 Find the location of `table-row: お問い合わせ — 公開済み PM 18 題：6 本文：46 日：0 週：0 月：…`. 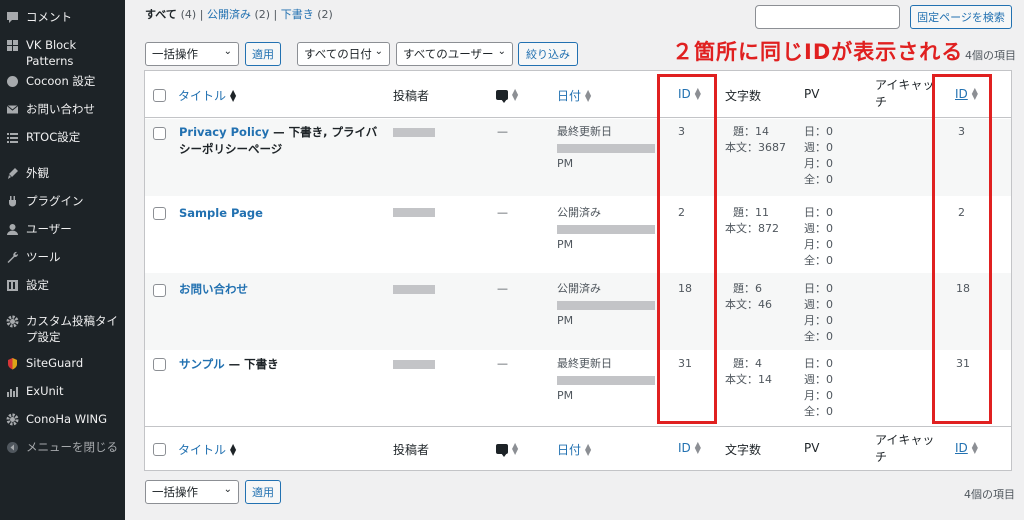

table-row: お問い合わせ — 公開済み PM 18 題：6 本文：46 日：0 週：0 月：… is located at coordinates (578, 311).